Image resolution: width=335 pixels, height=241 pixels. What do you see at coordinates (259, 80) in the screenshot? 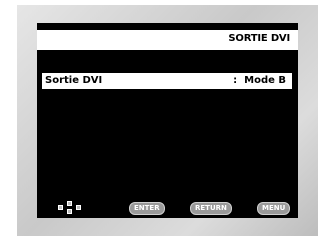
I see `menu-item-value: : Mode B` at bounding box center [259, 80].